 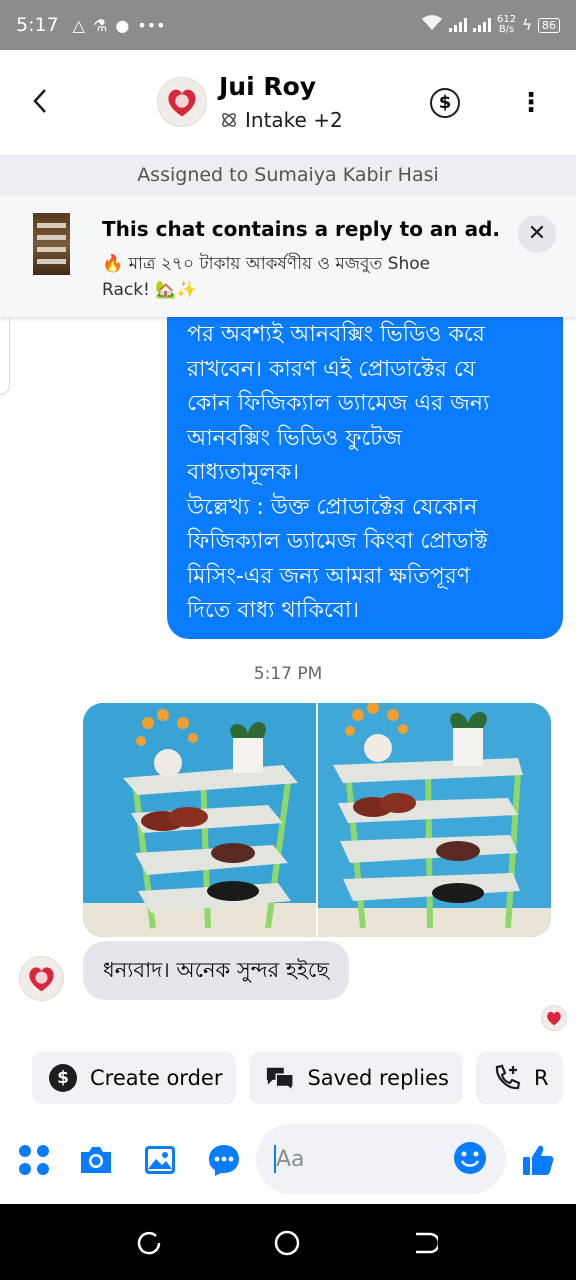 I want to click on back-nav-button, so click(x=426, y=1243).